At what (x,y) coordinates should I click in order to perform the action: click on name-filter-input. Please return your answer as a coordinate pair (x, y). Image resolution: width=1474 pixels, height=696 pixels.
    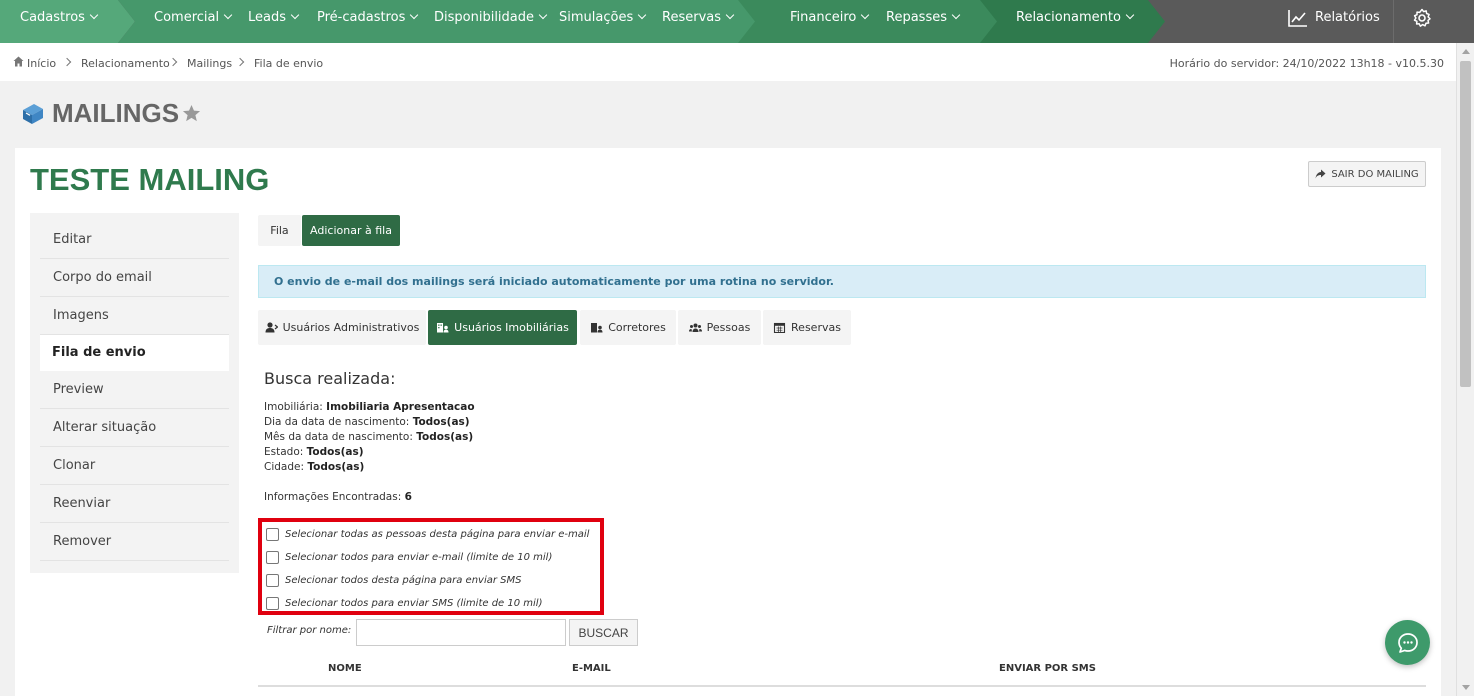
    Looking at the image, I should click on (461, 632).